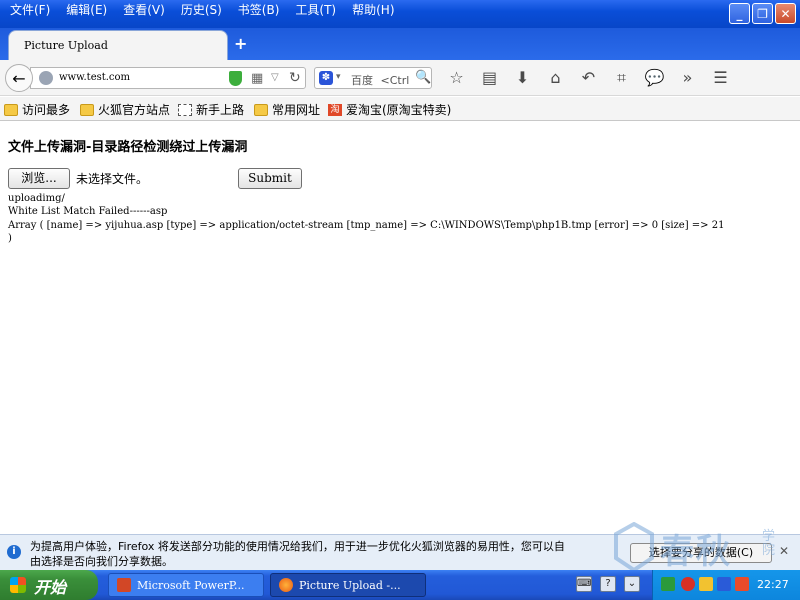  Describe the element at coordinates (235, 78) in the screenshot. I see `shield-icon` at that location.